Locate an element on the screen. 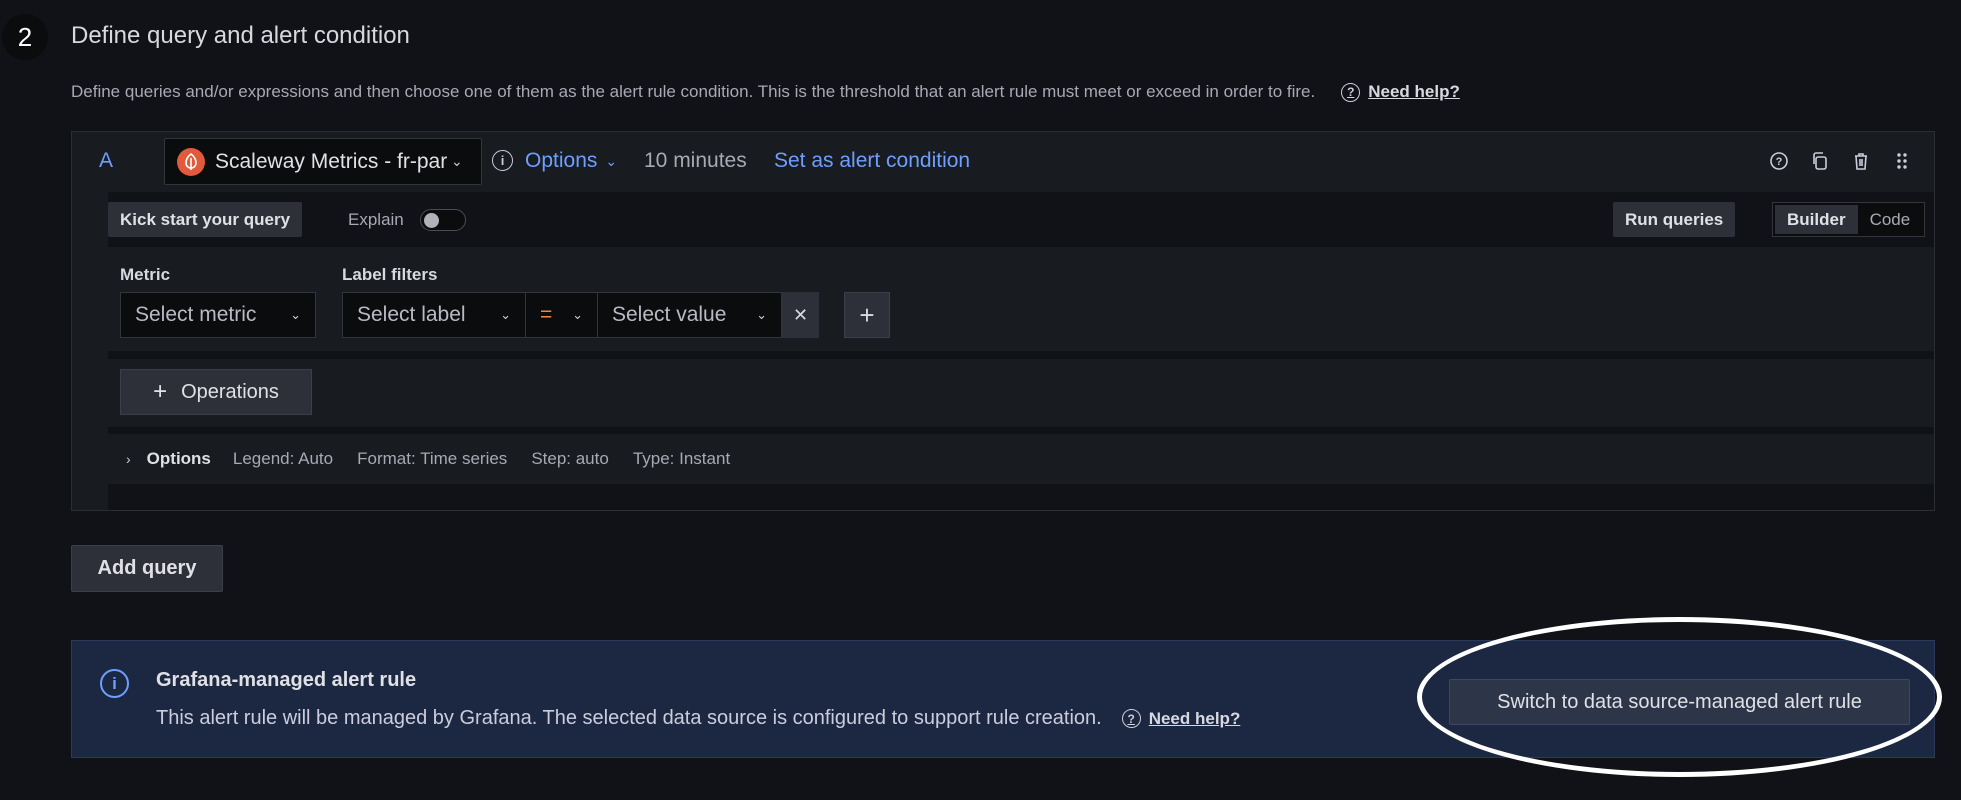  editor-mode-switch: Builder Code is located at coordinates (1849, 219).